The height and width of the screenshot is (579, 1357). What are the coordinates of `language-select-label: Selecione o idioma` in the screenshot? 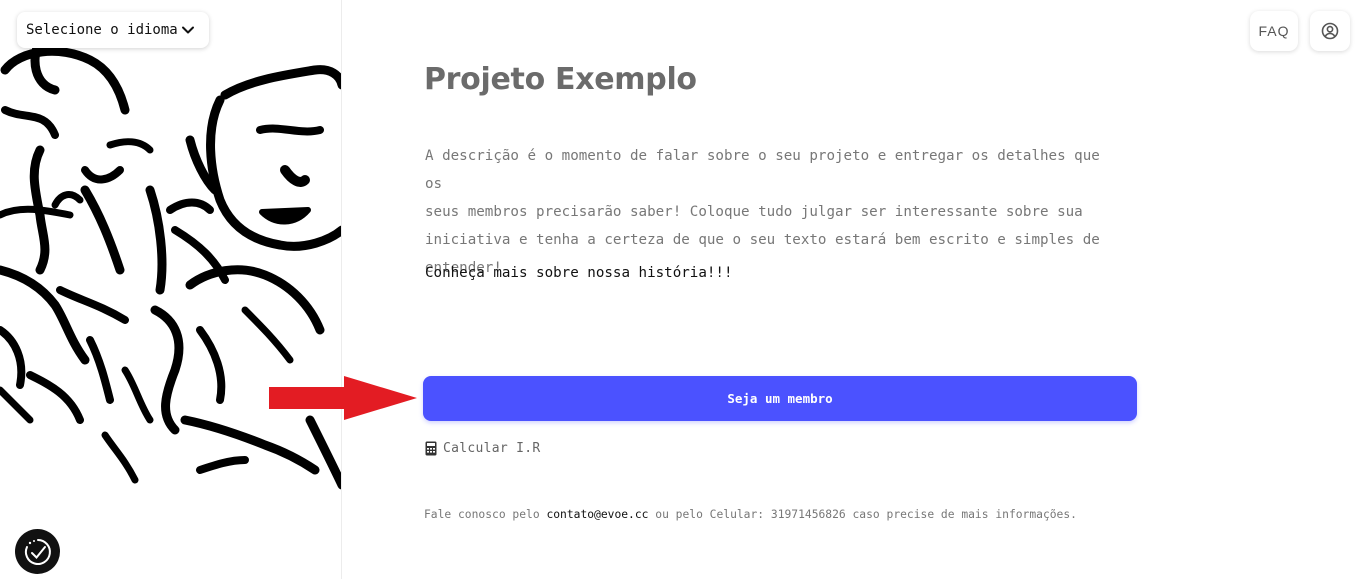 It's located at (102, 30).